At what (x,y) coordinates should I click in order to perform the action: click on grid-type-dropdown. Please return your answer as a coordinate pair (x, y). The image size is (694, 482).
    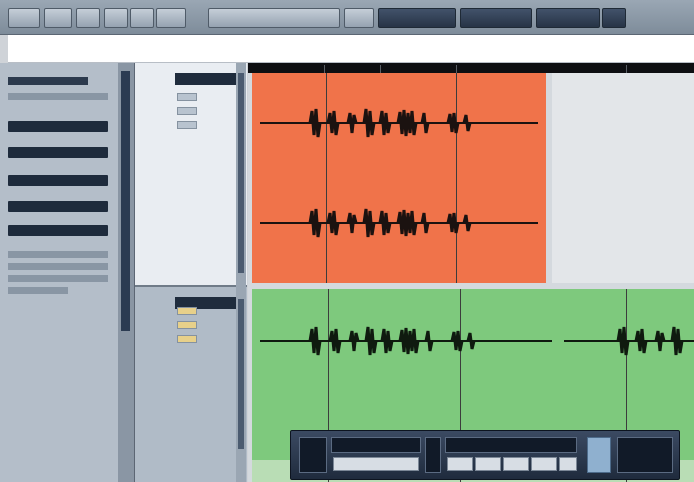
    Looking at the image, I should click on (417, 18).